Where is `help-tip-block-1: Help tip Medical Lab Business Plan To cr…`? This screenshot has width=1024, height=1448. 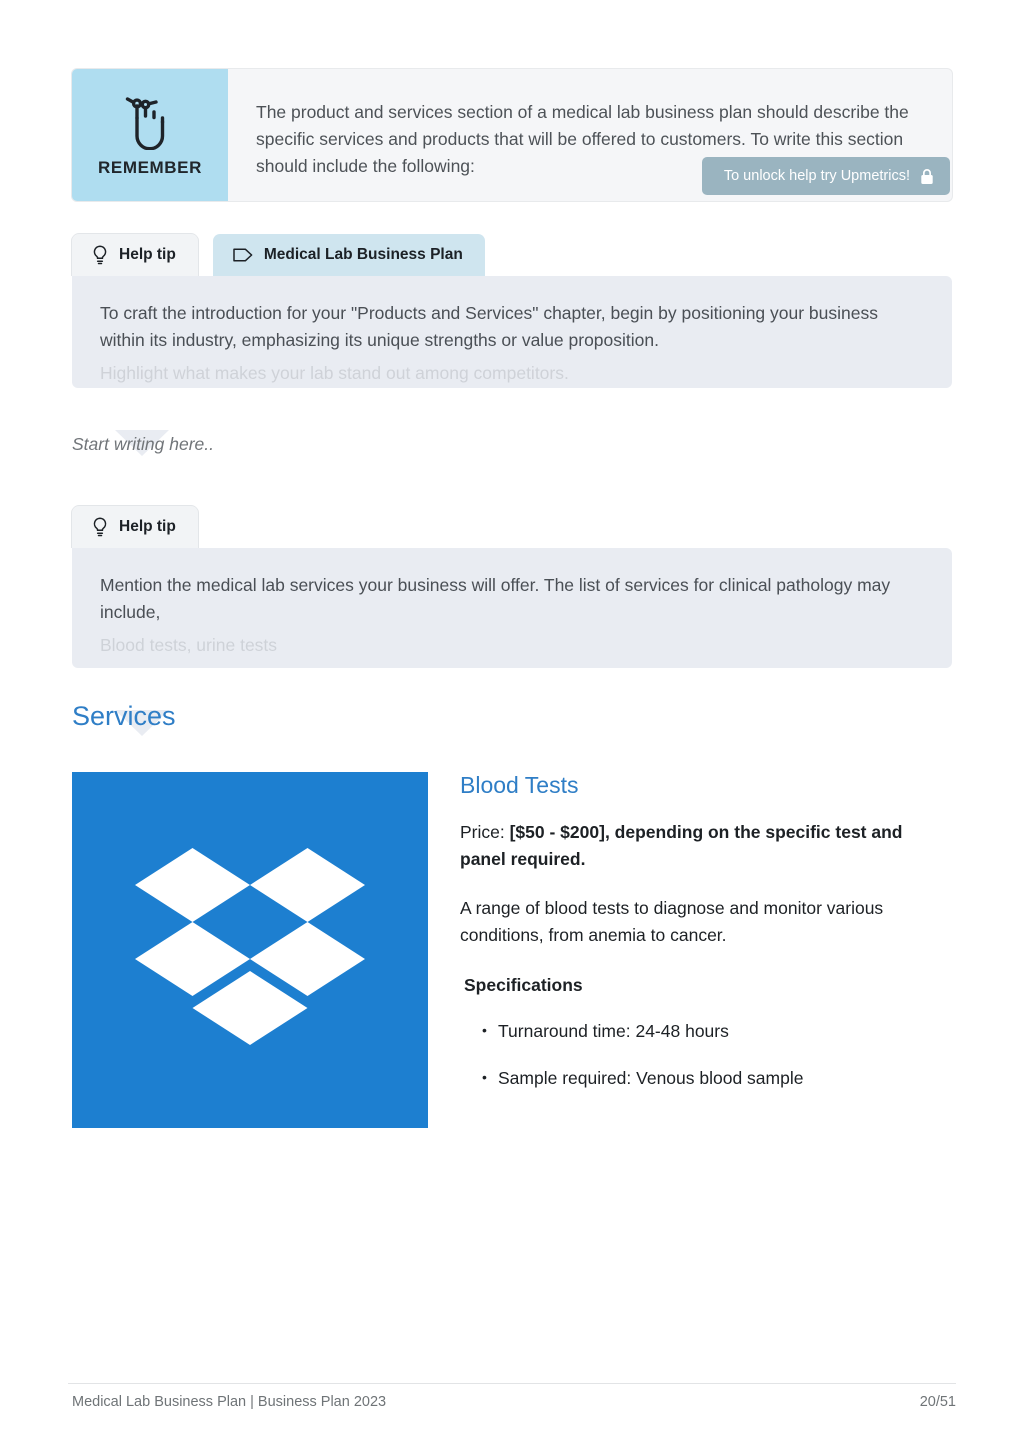
help-tip-block-1: Help tip Medical Lab Business Plan To cr… is located at coordinates (512, 345).